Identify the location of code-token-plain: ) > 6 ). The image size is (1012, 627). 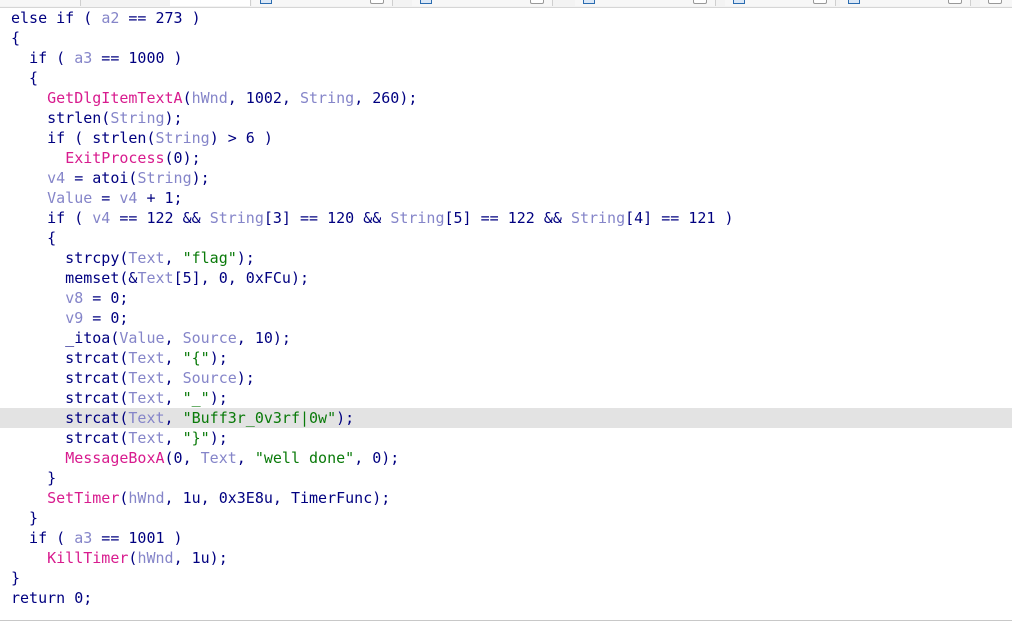
(241, 138).